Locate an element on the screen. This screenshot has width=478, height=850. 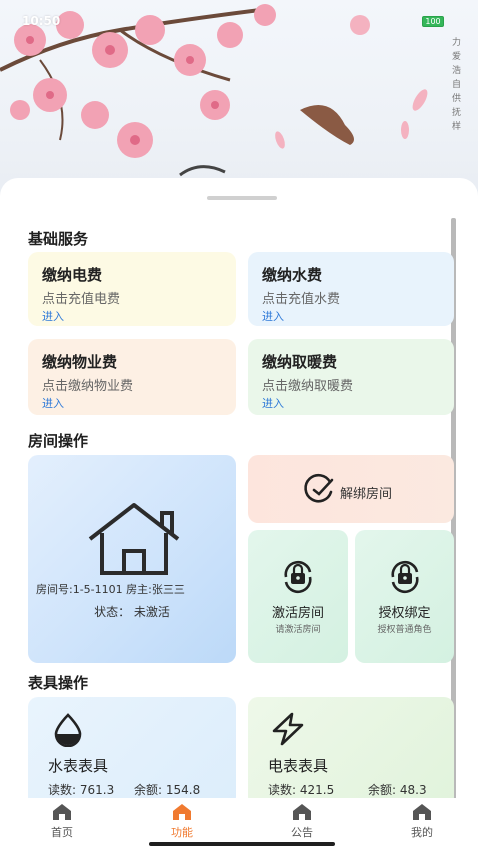
meter-reading: 读数: 421.5 is located at coordinates (301, 790).